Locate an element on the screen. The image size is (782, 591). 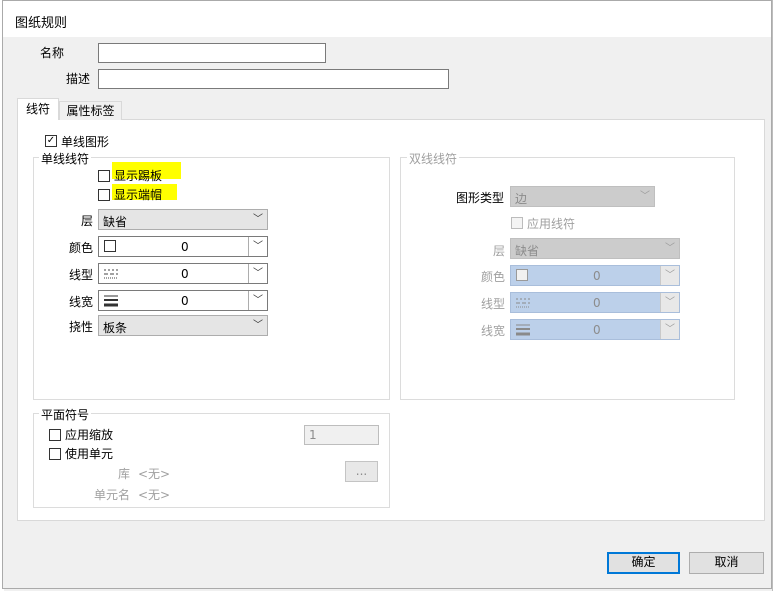
color-label: 颜色 is located at coordinates (81, 248).